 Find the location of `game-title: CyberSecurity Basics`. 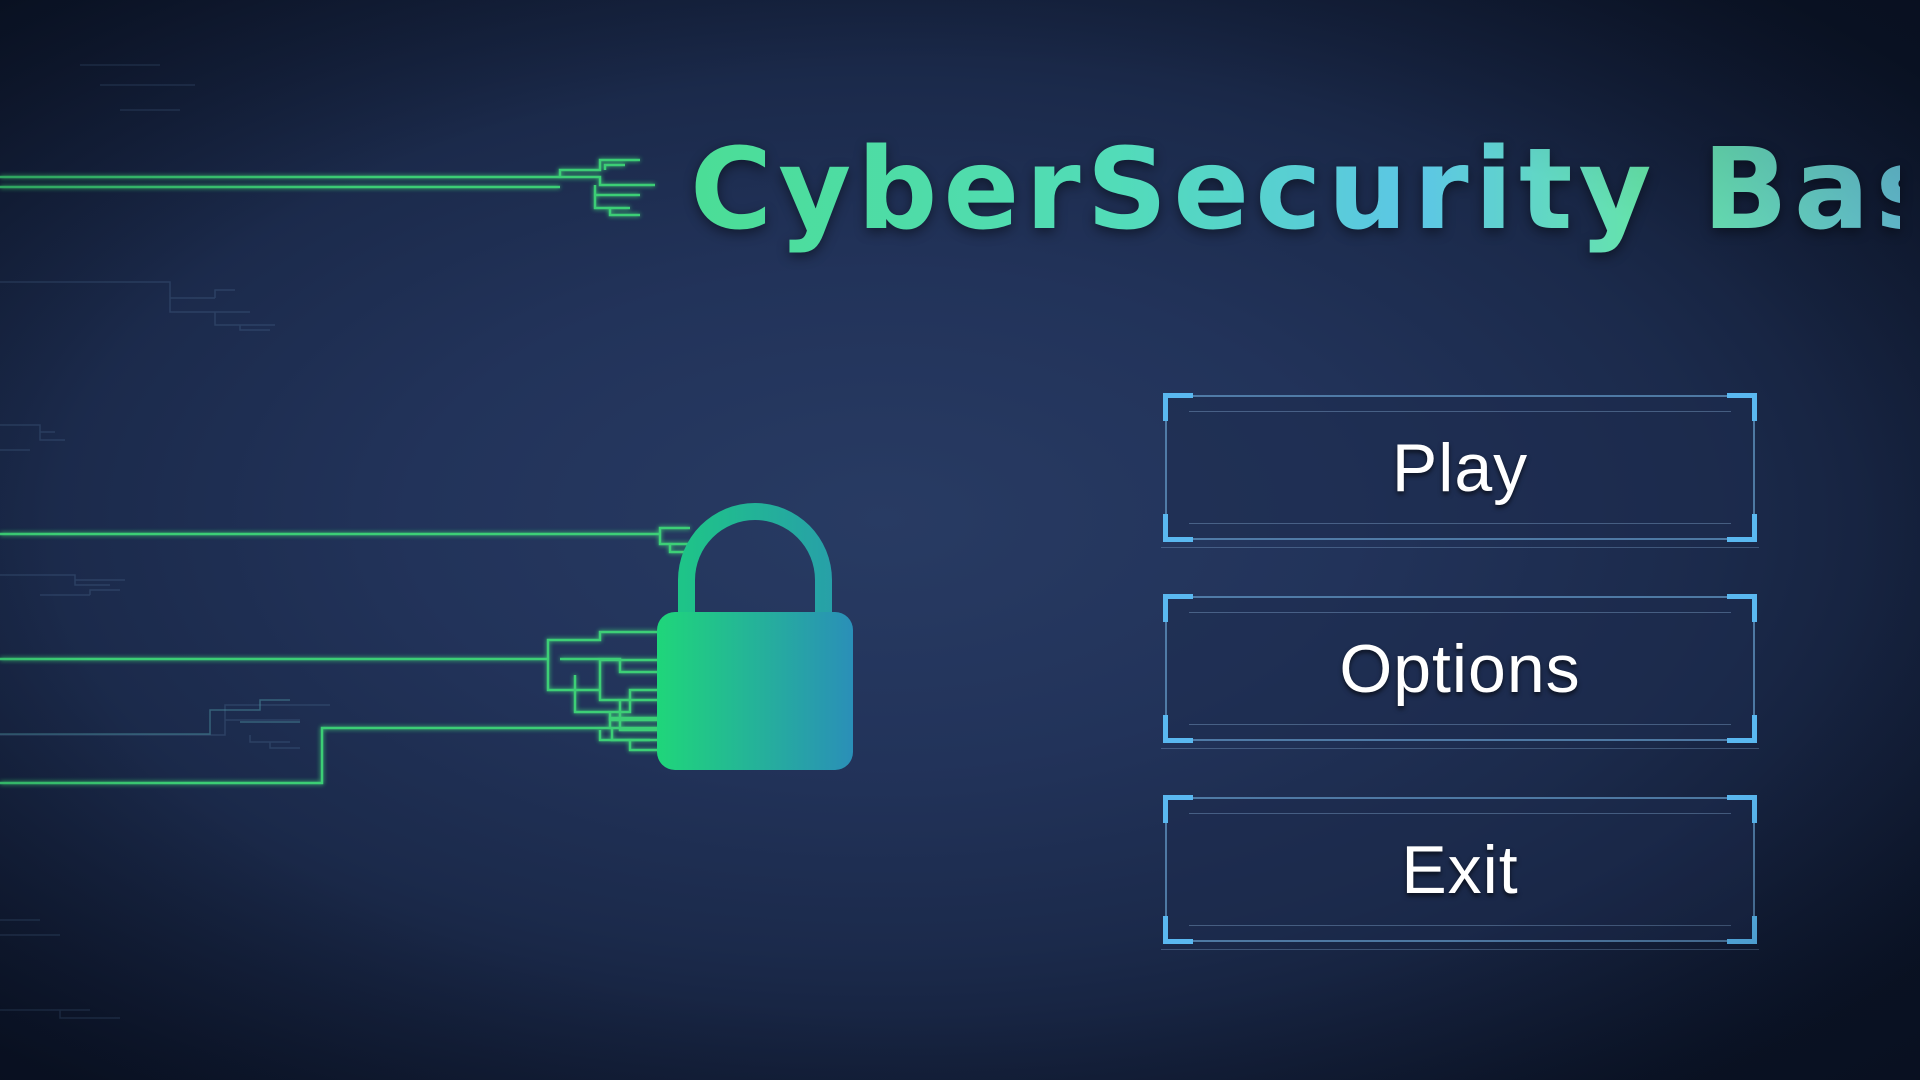

game-title: CyberSecurity Basics is located at coordinates (1305, 190).